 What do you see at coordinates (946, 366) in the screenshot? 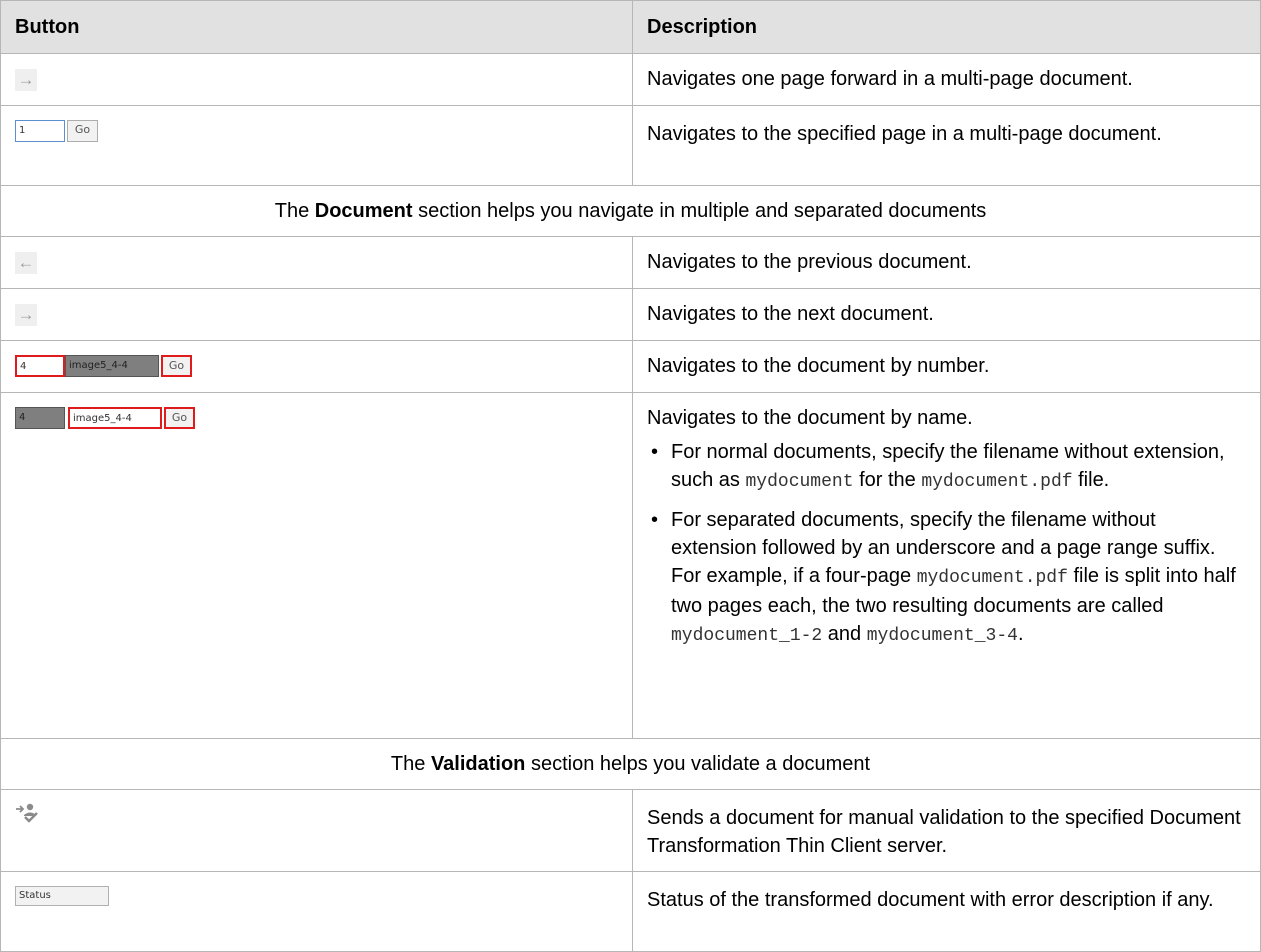
I see `description-cell: Navigates to the document by number.` at bounding box center [946, 366].